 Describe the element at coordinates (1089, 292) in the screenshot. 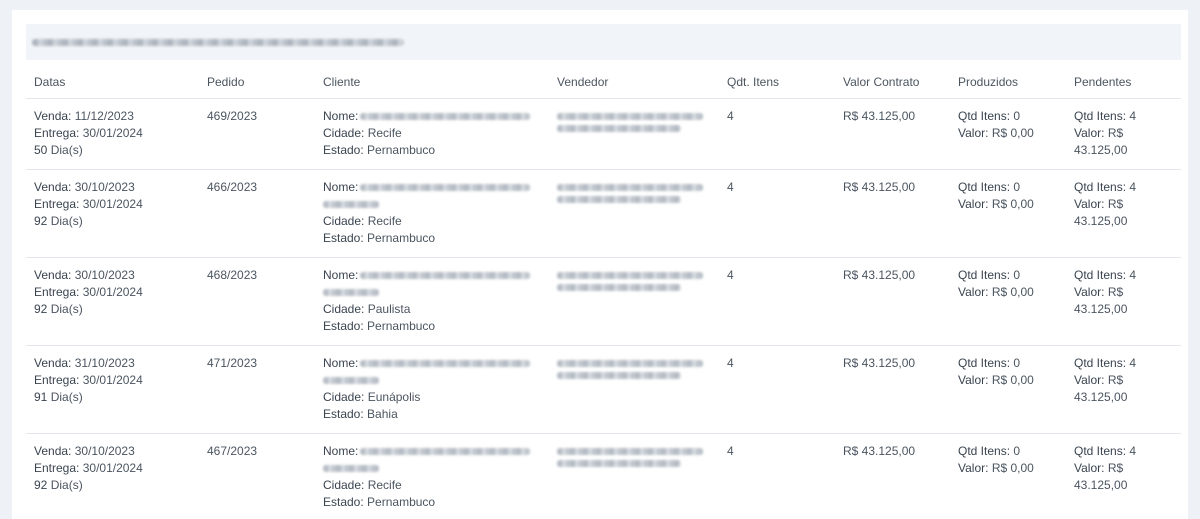

I see `label-pend-valor: Valor:` at that location.